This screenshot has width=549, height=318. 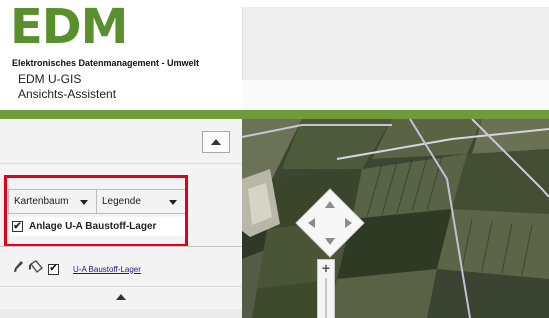 What do you see at coordinates (53, 269) in the screenshot?
I see `layer-checkbox: ✔` at bounding box center [53, 269].